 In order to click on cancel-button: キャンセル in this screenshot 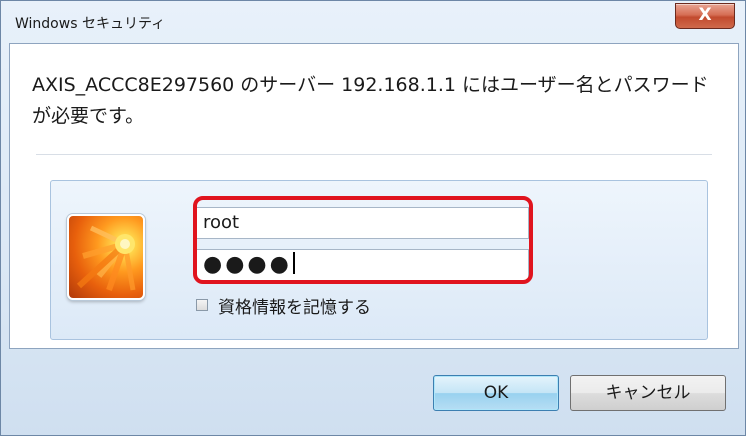, I will do `click(648, 393)`.